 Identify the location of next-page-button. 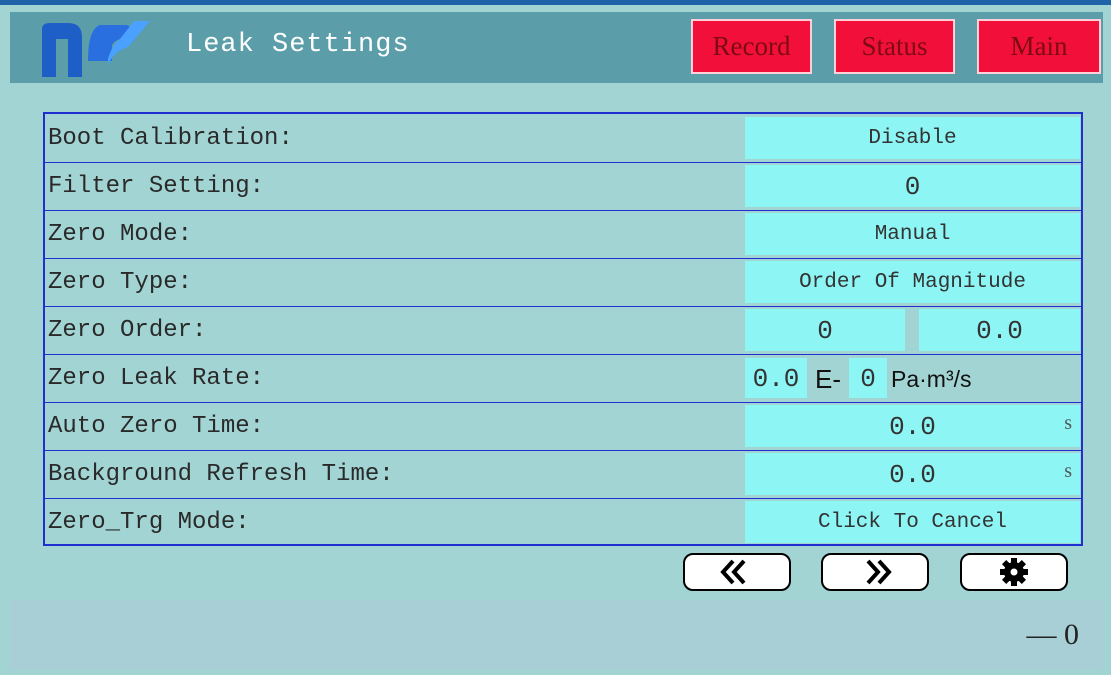
(875, 572).